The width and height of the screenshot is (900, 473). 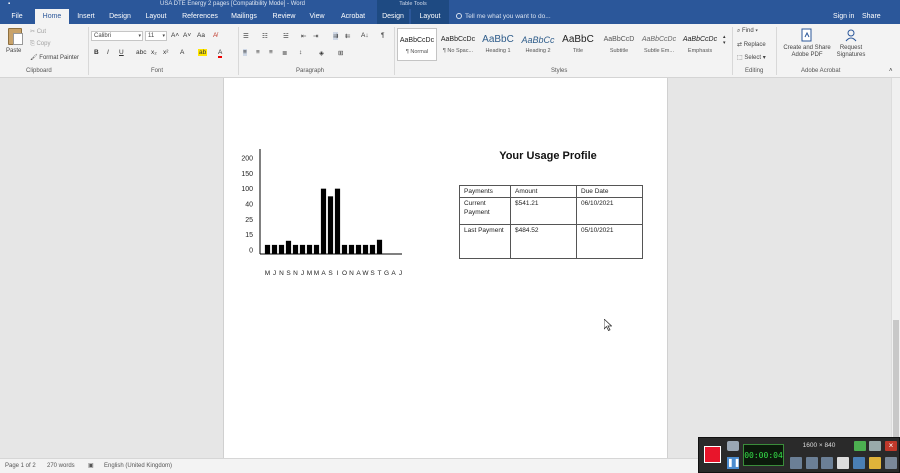 What do you see at coordinates (108, 52) in the screenshot?
I see `italic-button: I` at bounding box center [108, 52].